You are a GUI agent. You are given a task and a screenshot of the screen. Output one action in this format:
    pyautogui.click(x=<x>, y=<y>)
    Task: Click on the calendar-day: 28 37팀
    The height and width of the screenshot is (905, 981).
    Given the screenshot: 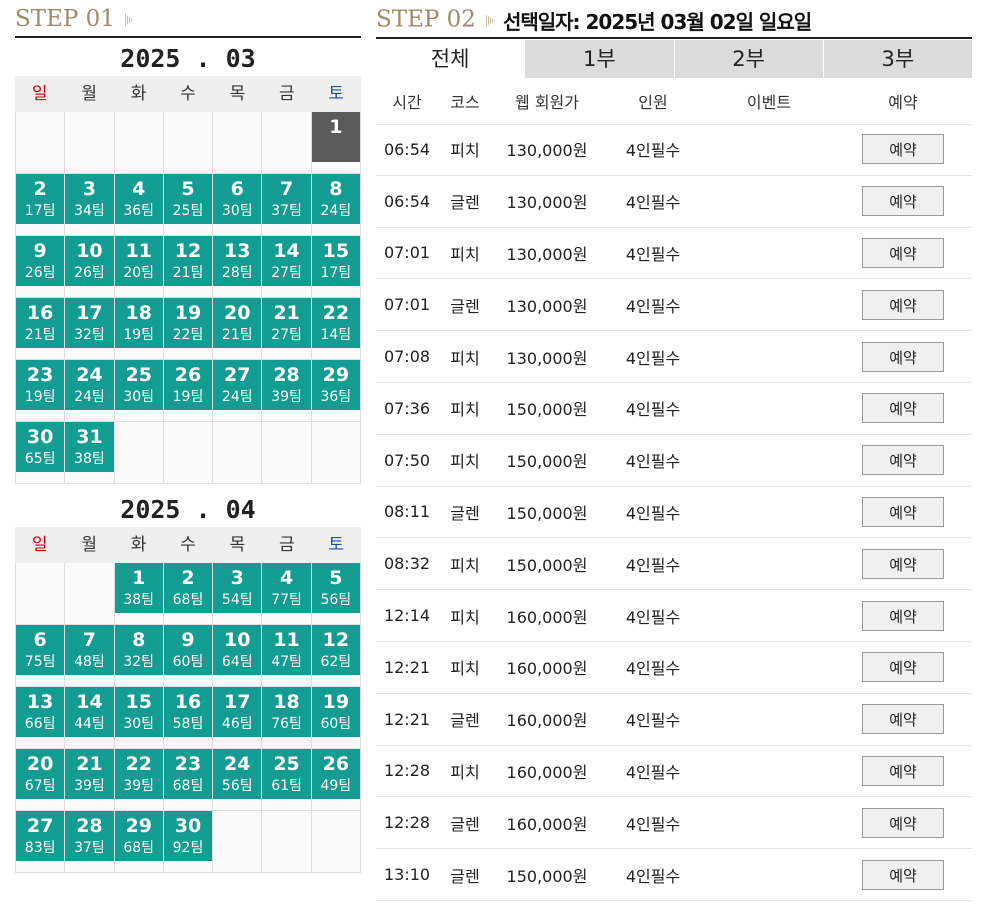 What is the action you would take?
    pyautogui.click(x=90, y=842)
    